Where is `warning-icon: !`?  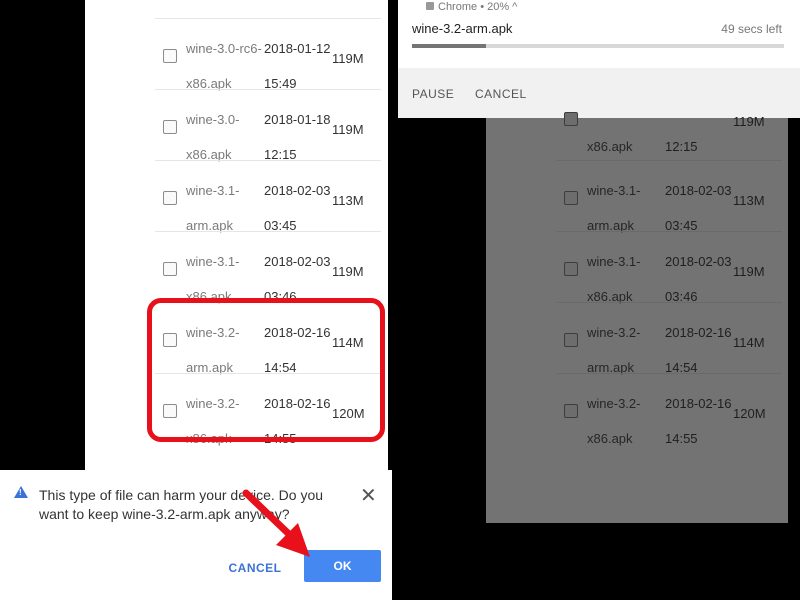
warning-icon: ! is located at coordinates (21, 492).